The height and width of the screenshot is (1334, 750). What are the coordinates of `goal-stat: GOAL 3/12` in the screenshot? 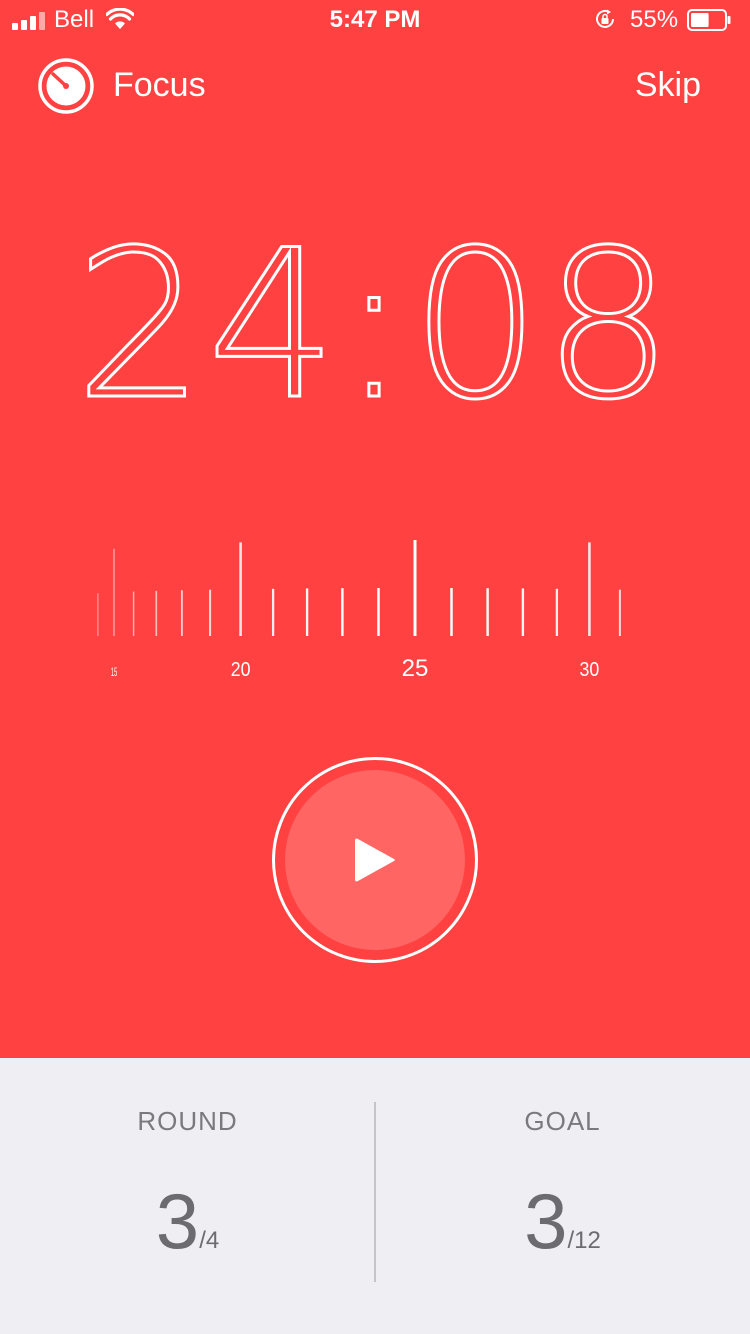 It's located at (562, 1196).